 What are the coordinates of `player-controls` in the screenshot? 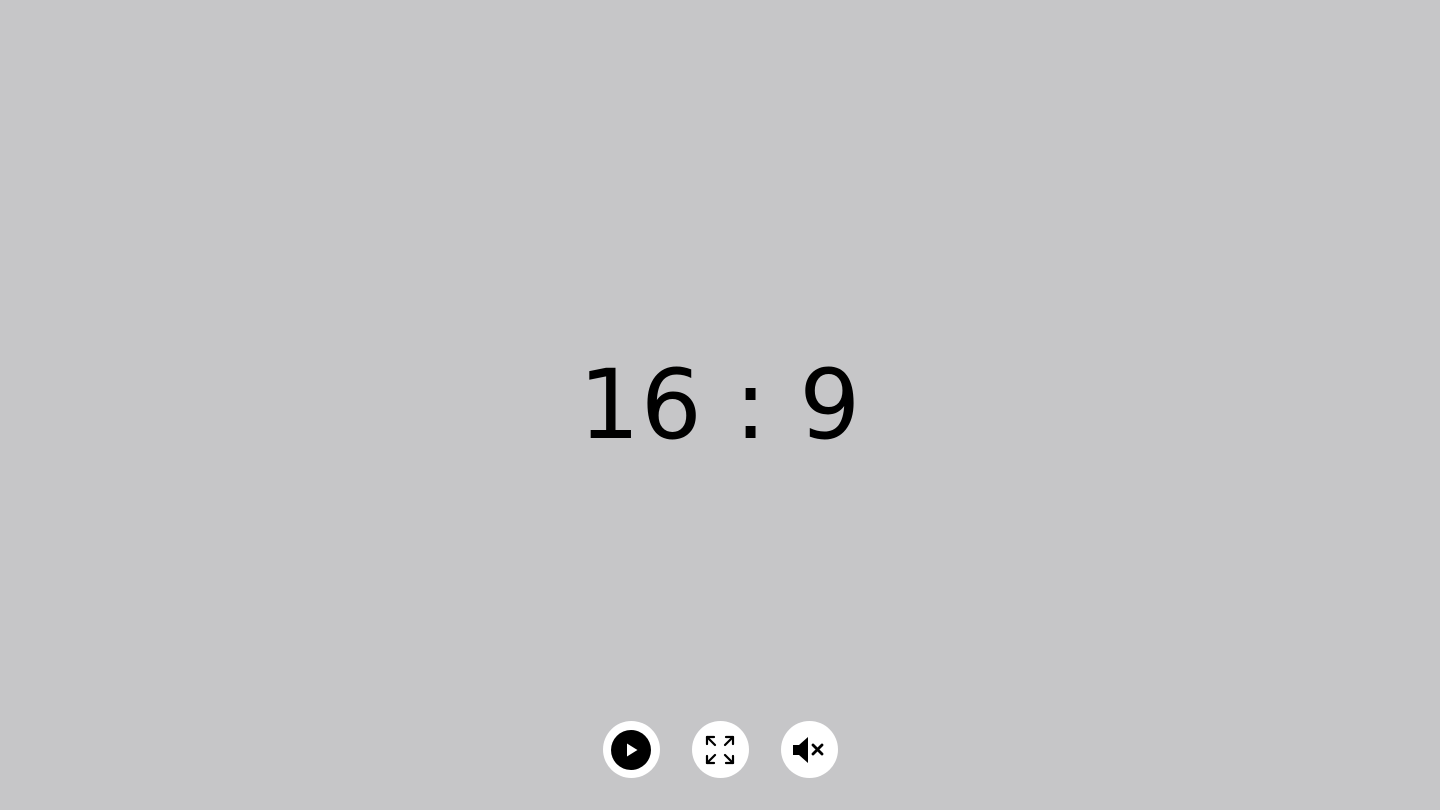 It's located at (720, 749).